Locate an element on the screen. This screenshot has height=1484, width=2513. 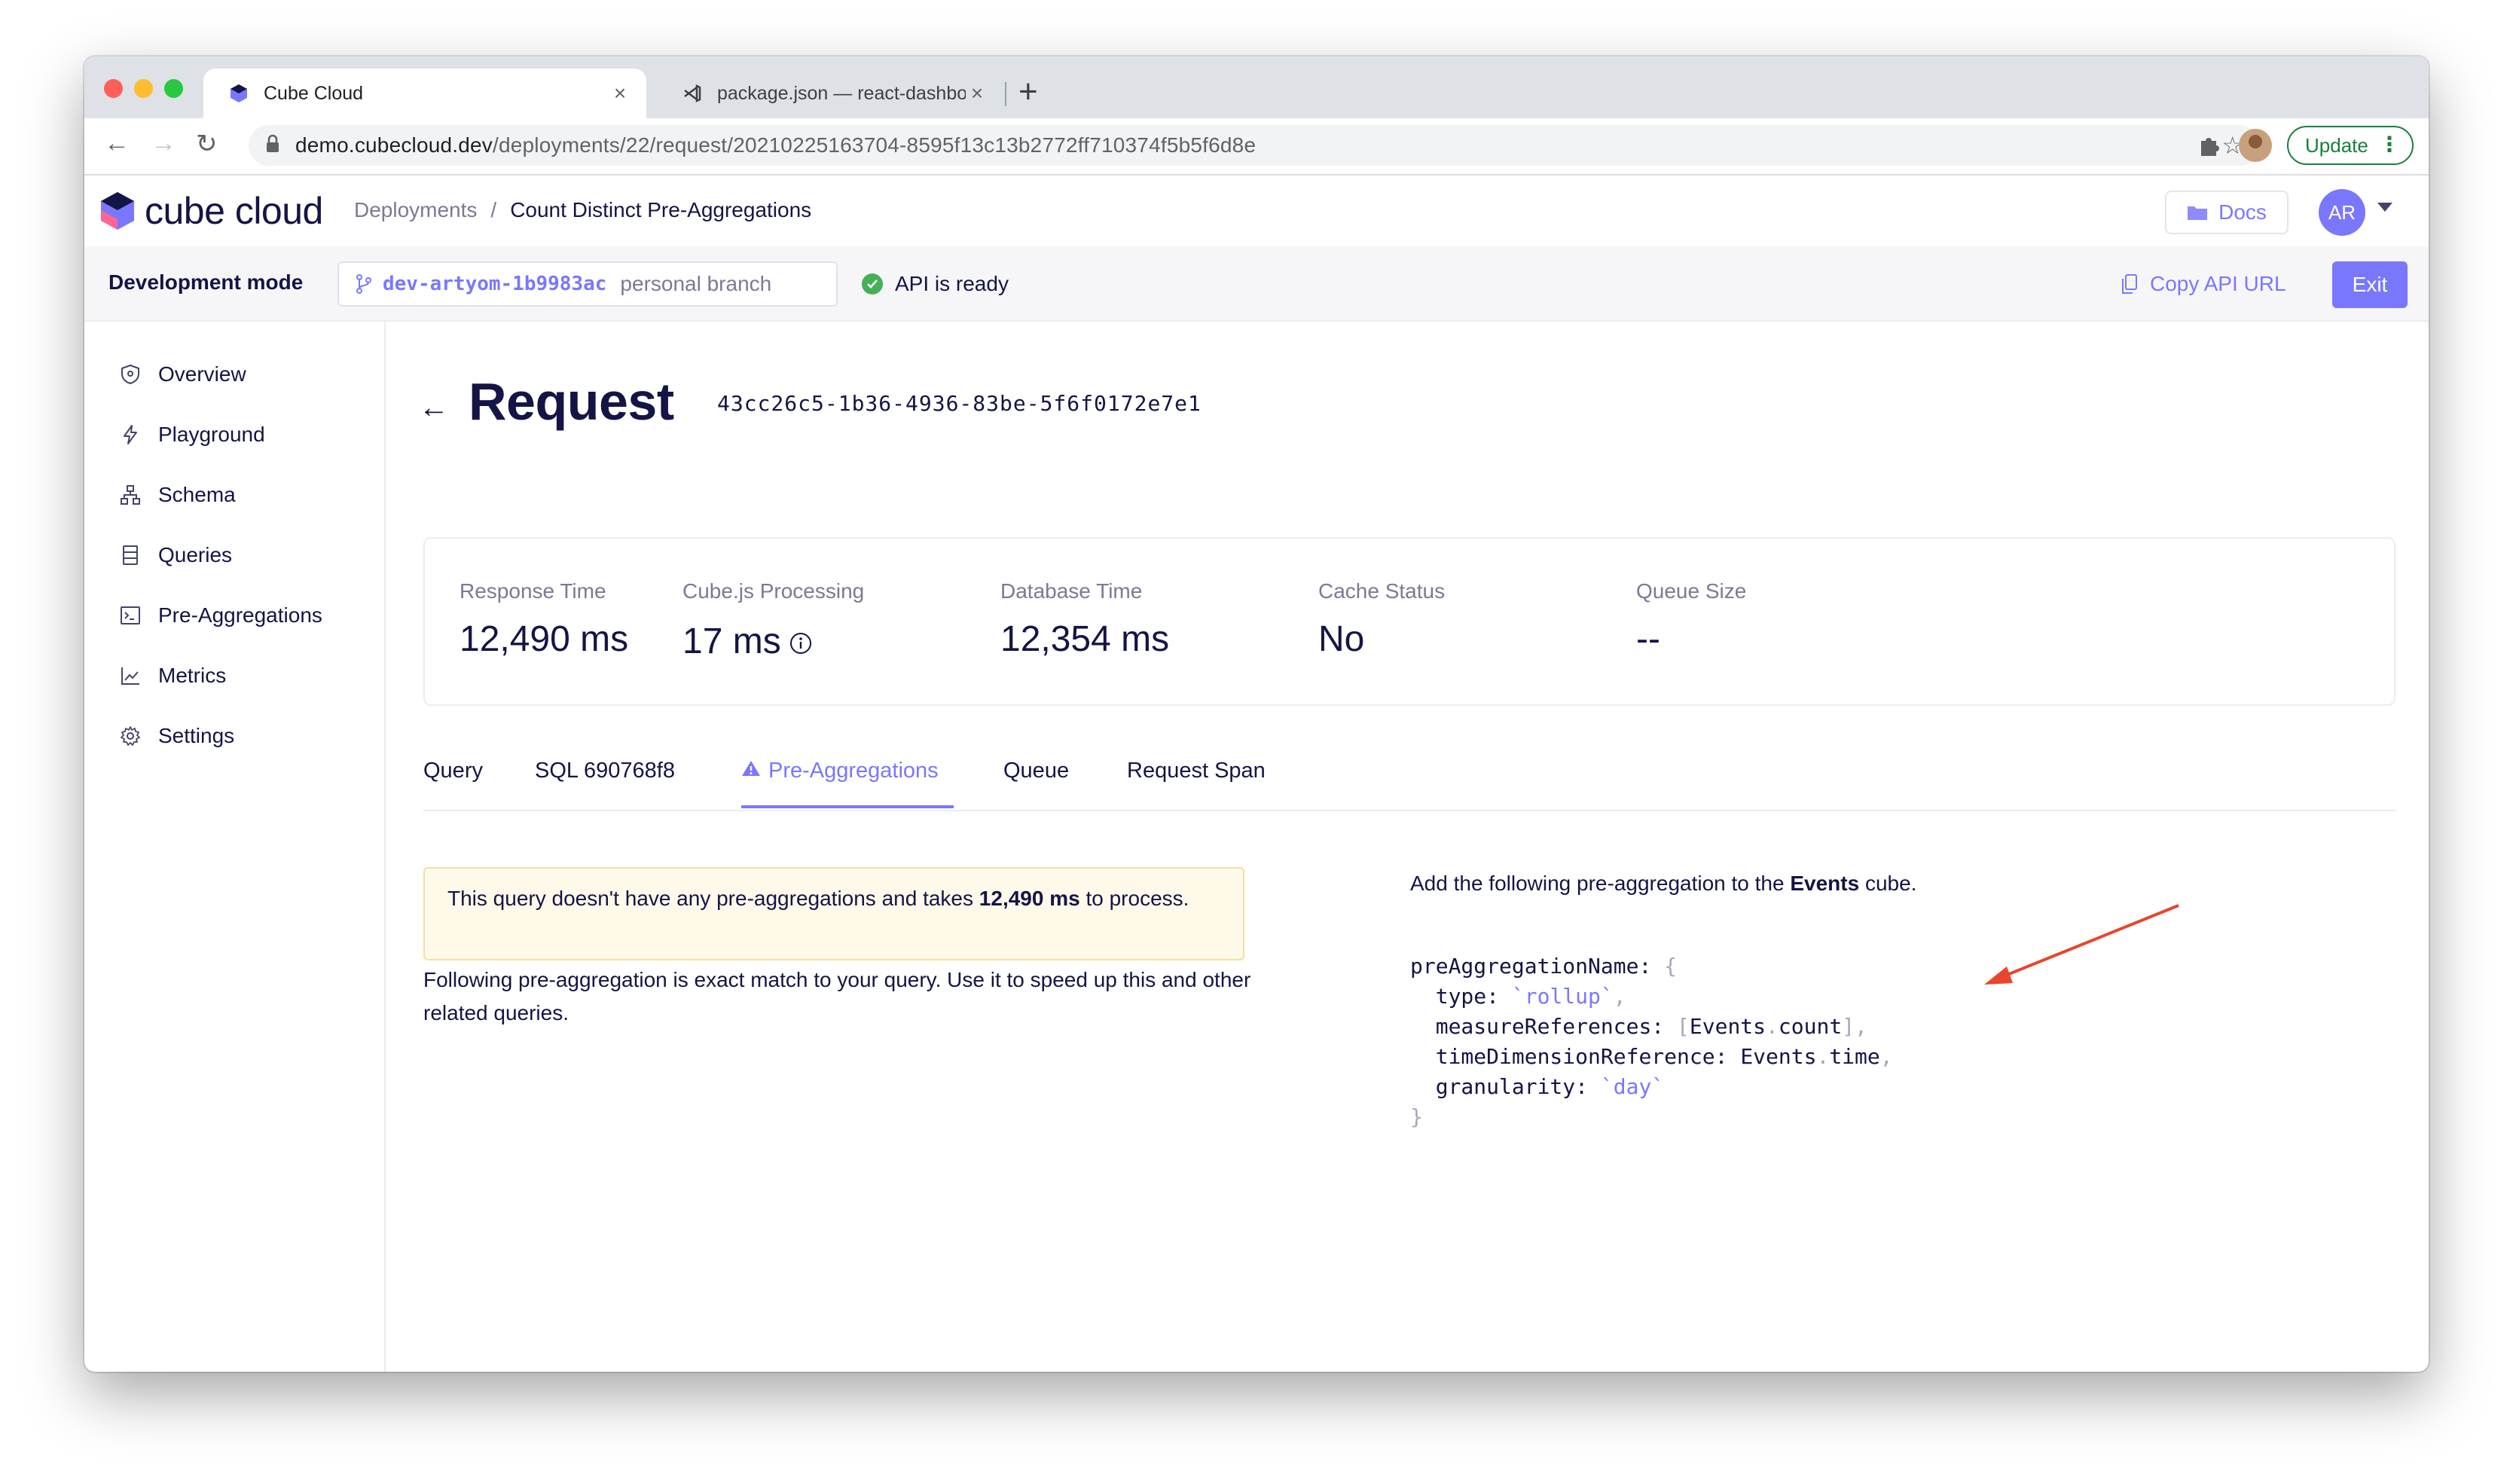
sidebar-item-label: Playground is located at coordinates (211, 435).